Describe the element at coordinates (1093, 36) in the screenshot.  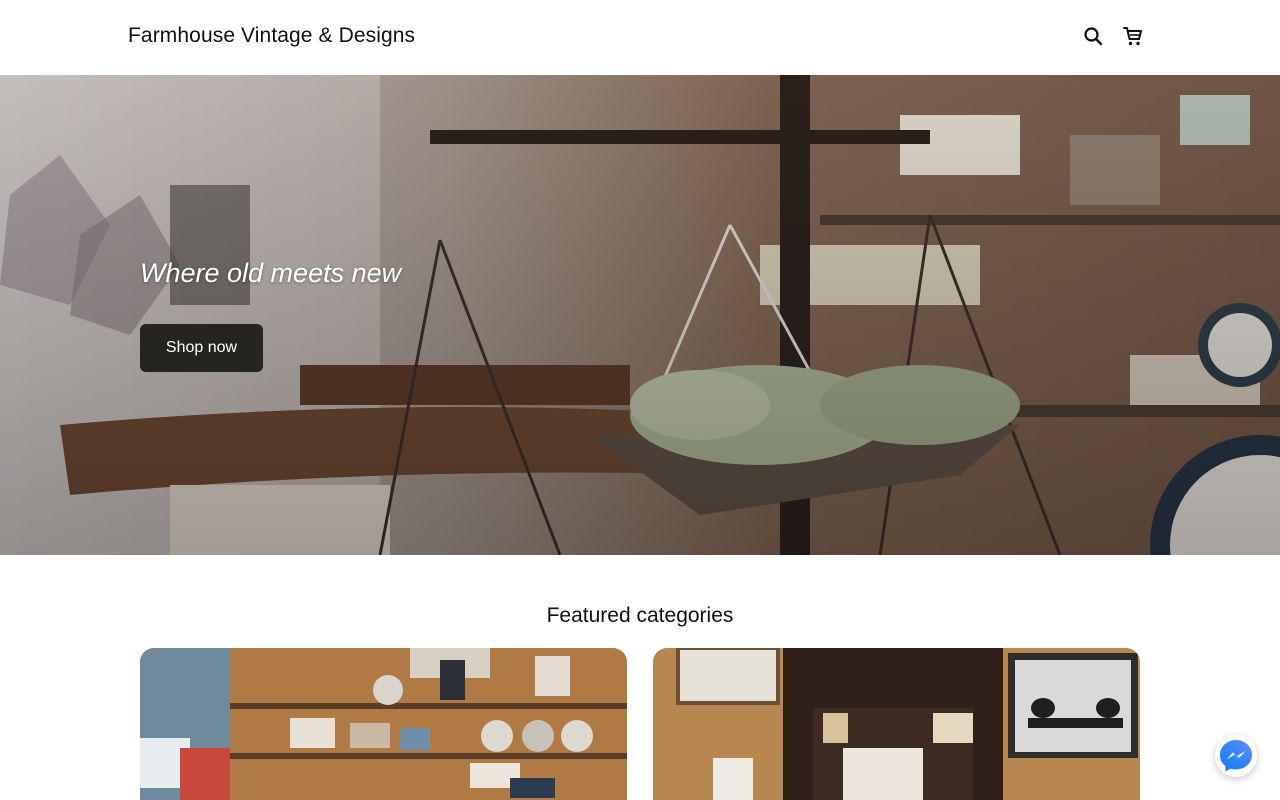
I see `search-icon` at that location.